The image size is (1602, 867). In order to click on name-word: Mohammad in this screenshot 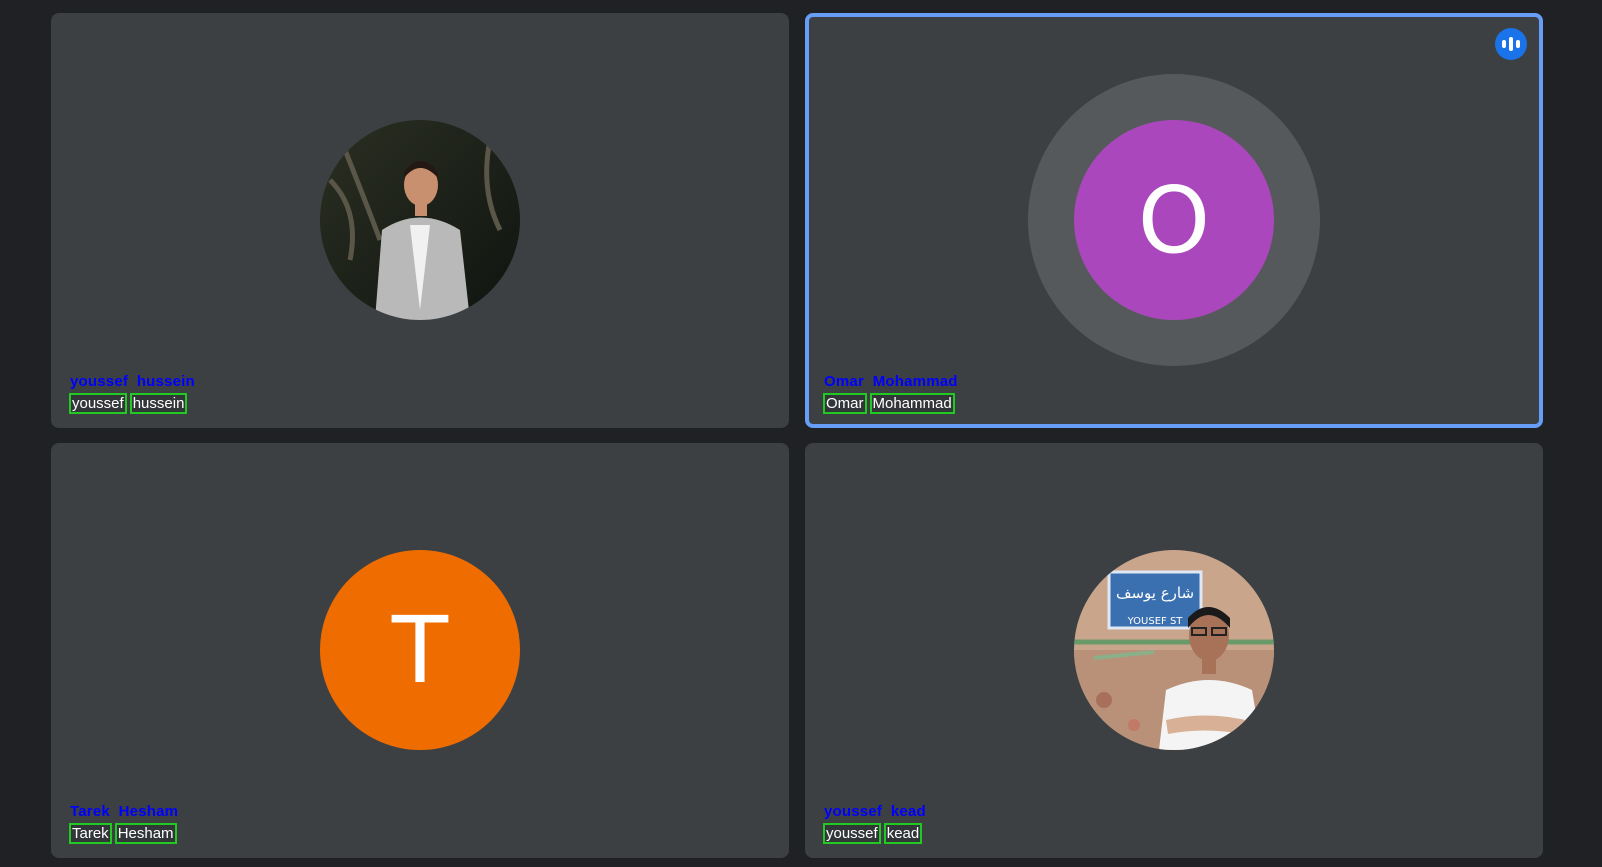, I will do `click(912, 403)`.